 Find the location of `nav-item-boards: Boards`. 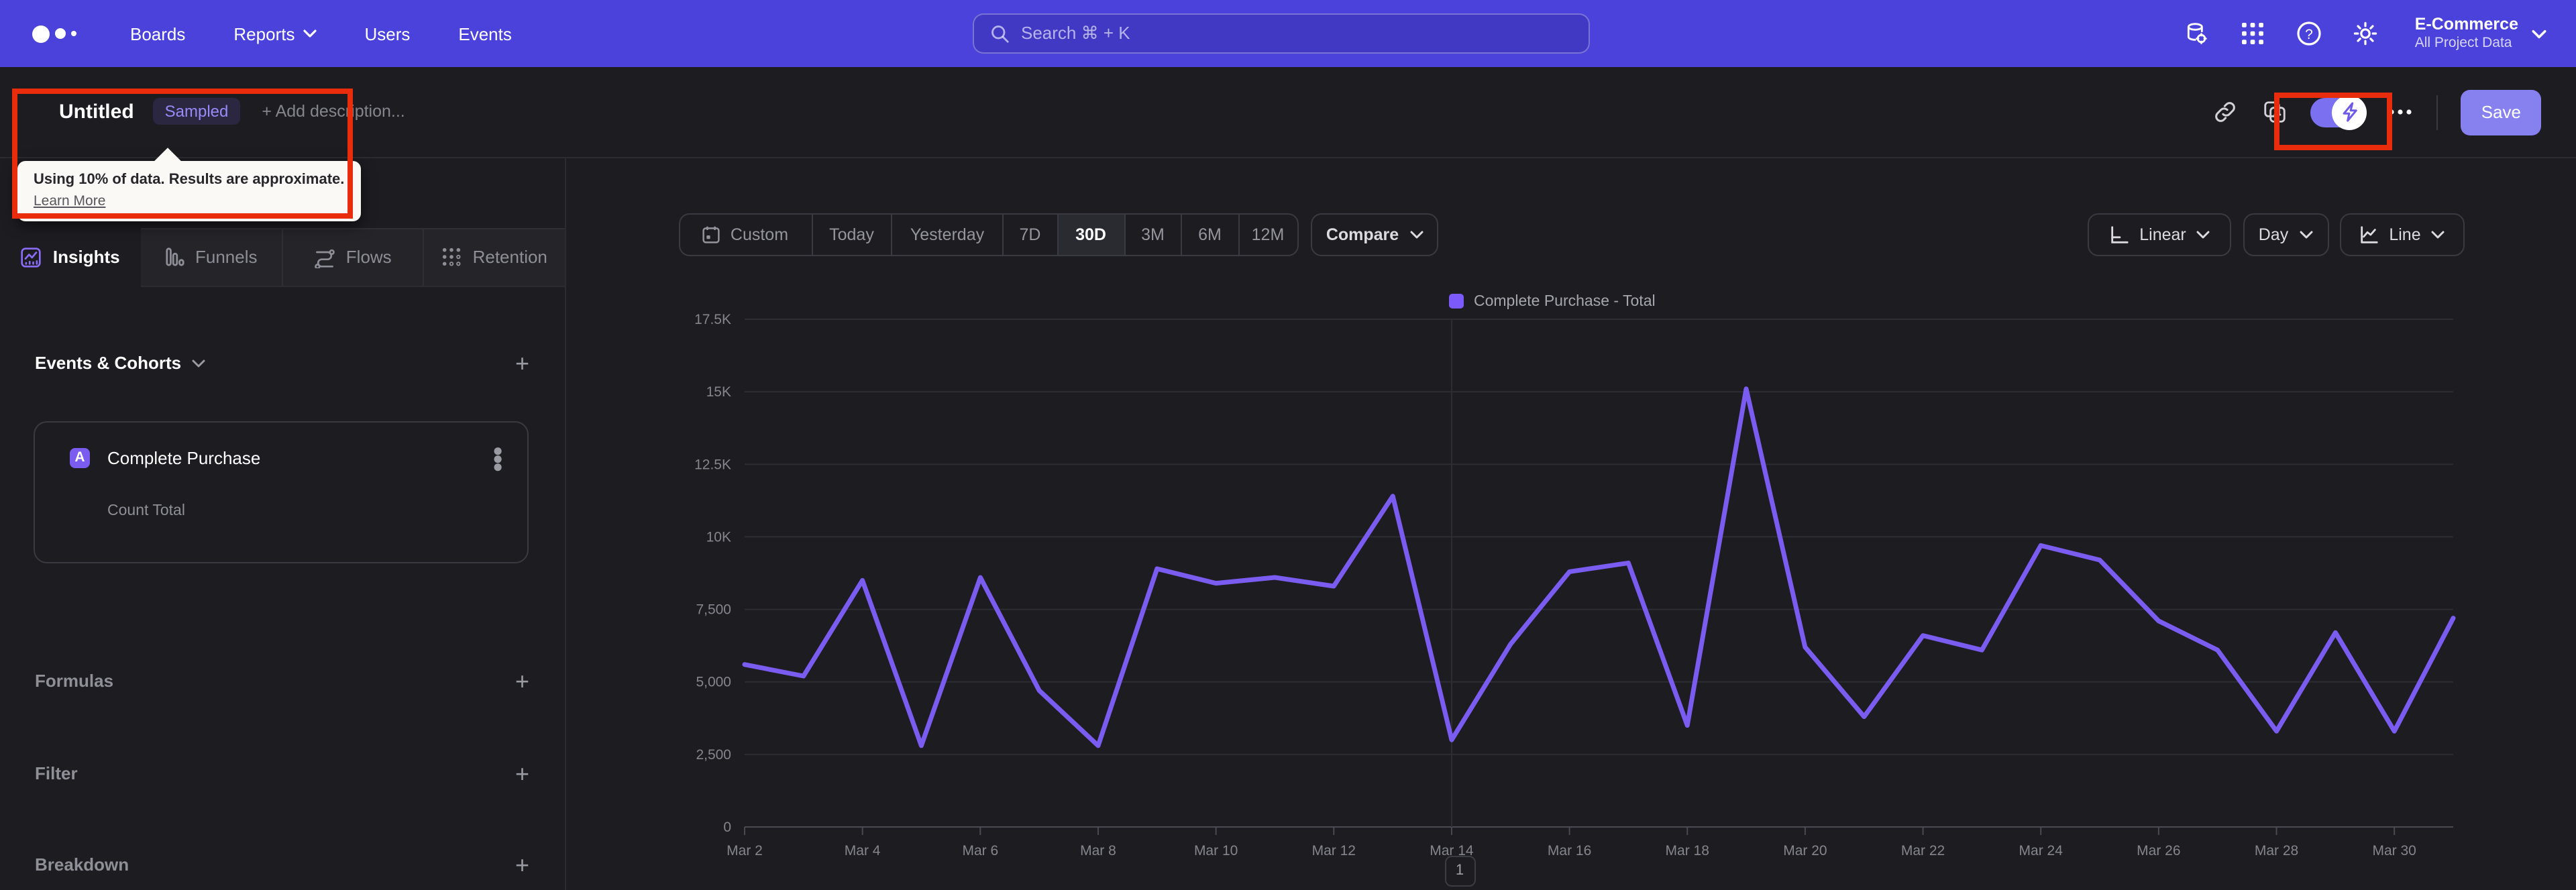

nav-item-boards: Boards is located at coordinates (157, 33).